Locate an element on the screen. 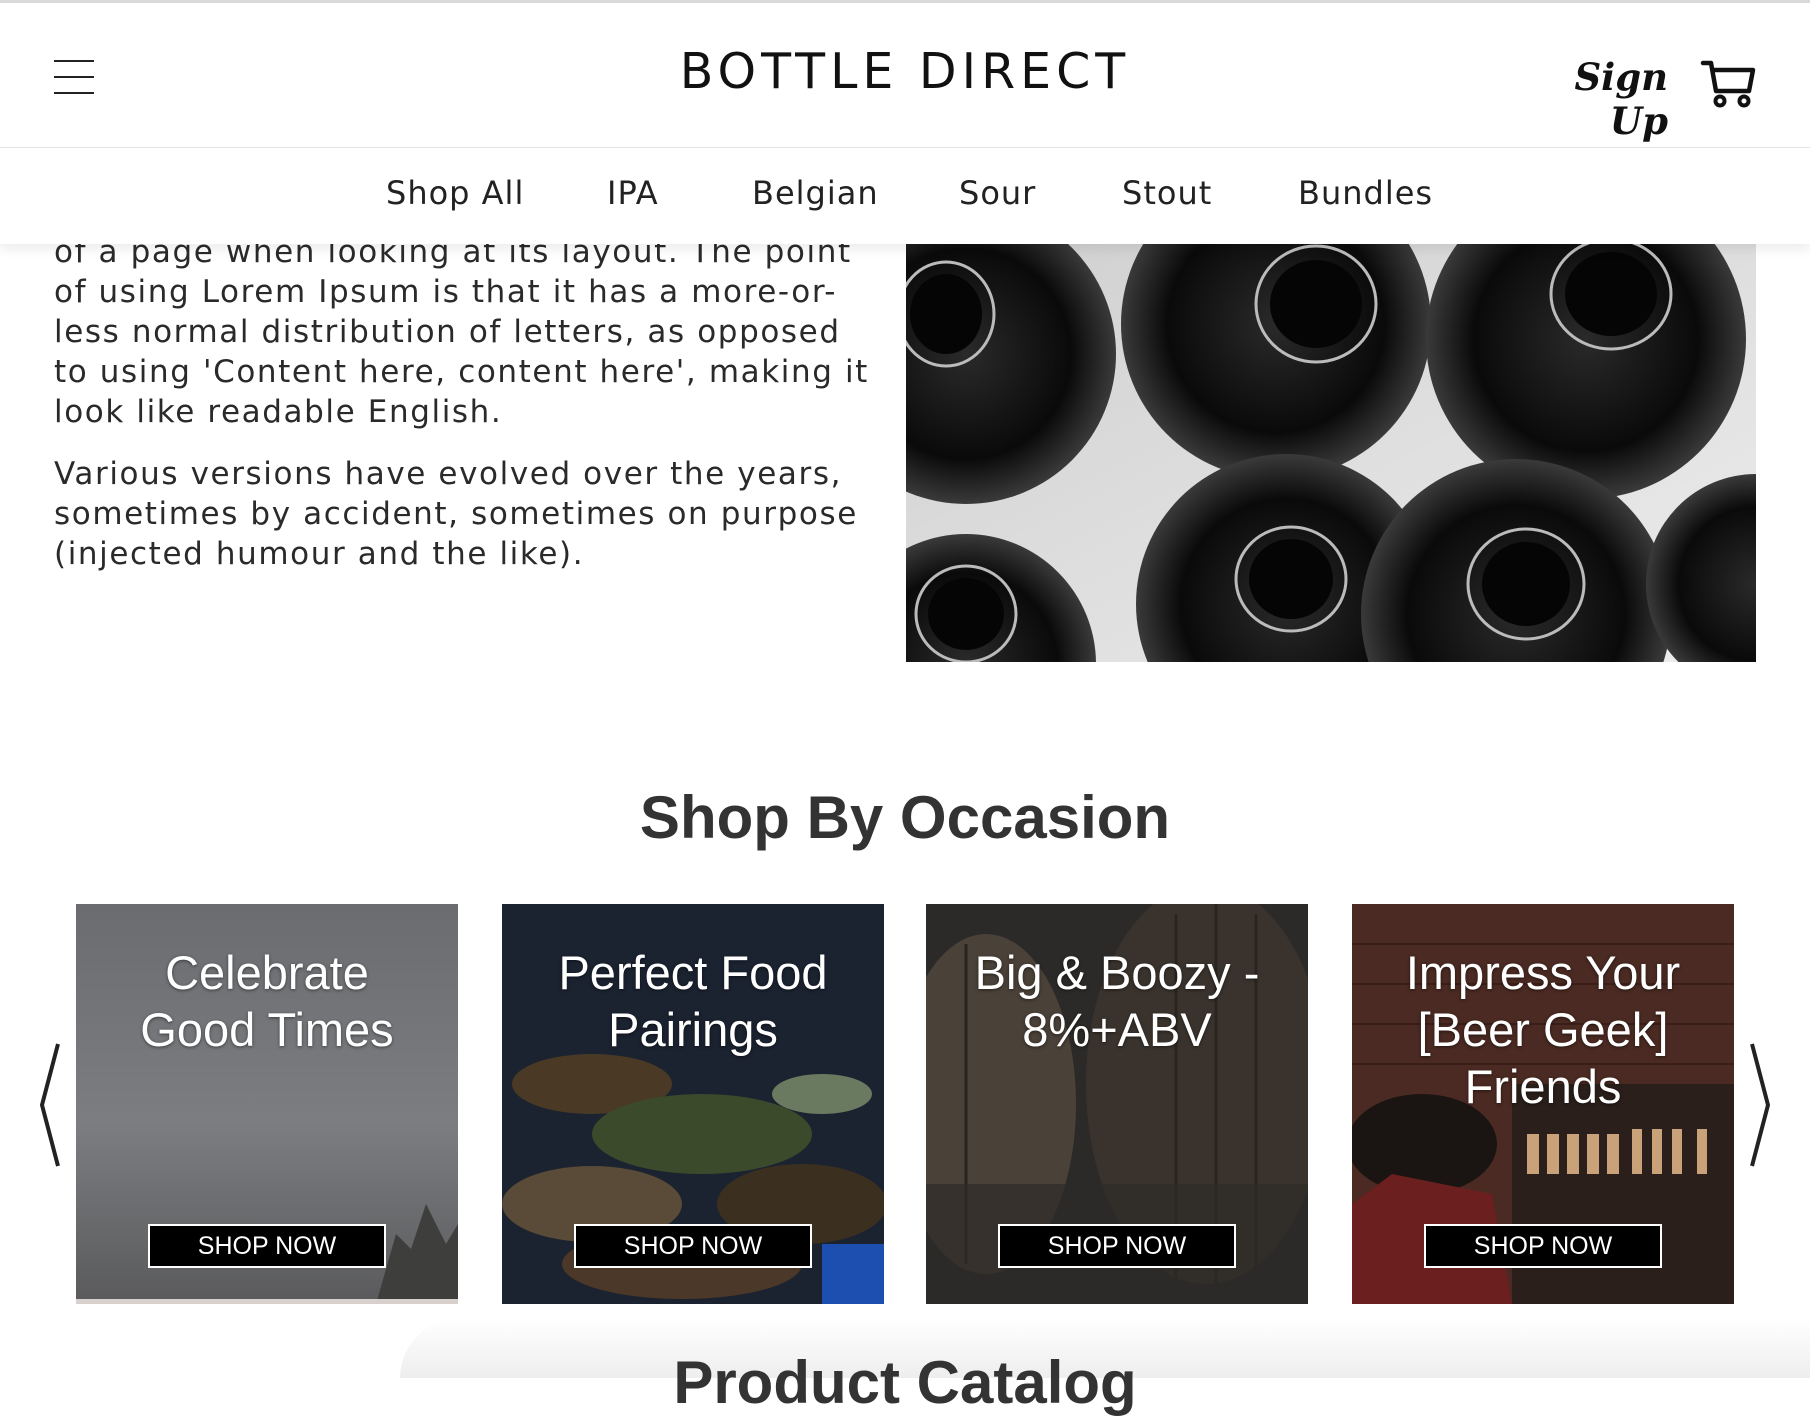  occasion-card-celebrate: Celebrate Good Times SHOP NOW is located at coordinates (267, 1104).